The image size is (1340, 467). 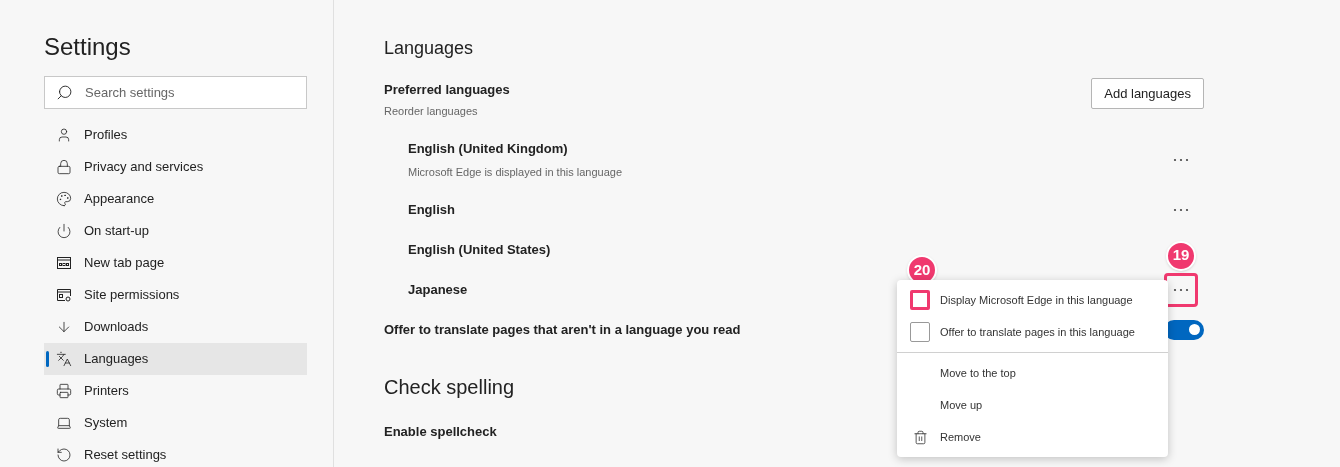 What do you see at coordinates (175, 199) in the screenshot?
I see `sidebar-item: Appearance` at bounding box center [175, 199].